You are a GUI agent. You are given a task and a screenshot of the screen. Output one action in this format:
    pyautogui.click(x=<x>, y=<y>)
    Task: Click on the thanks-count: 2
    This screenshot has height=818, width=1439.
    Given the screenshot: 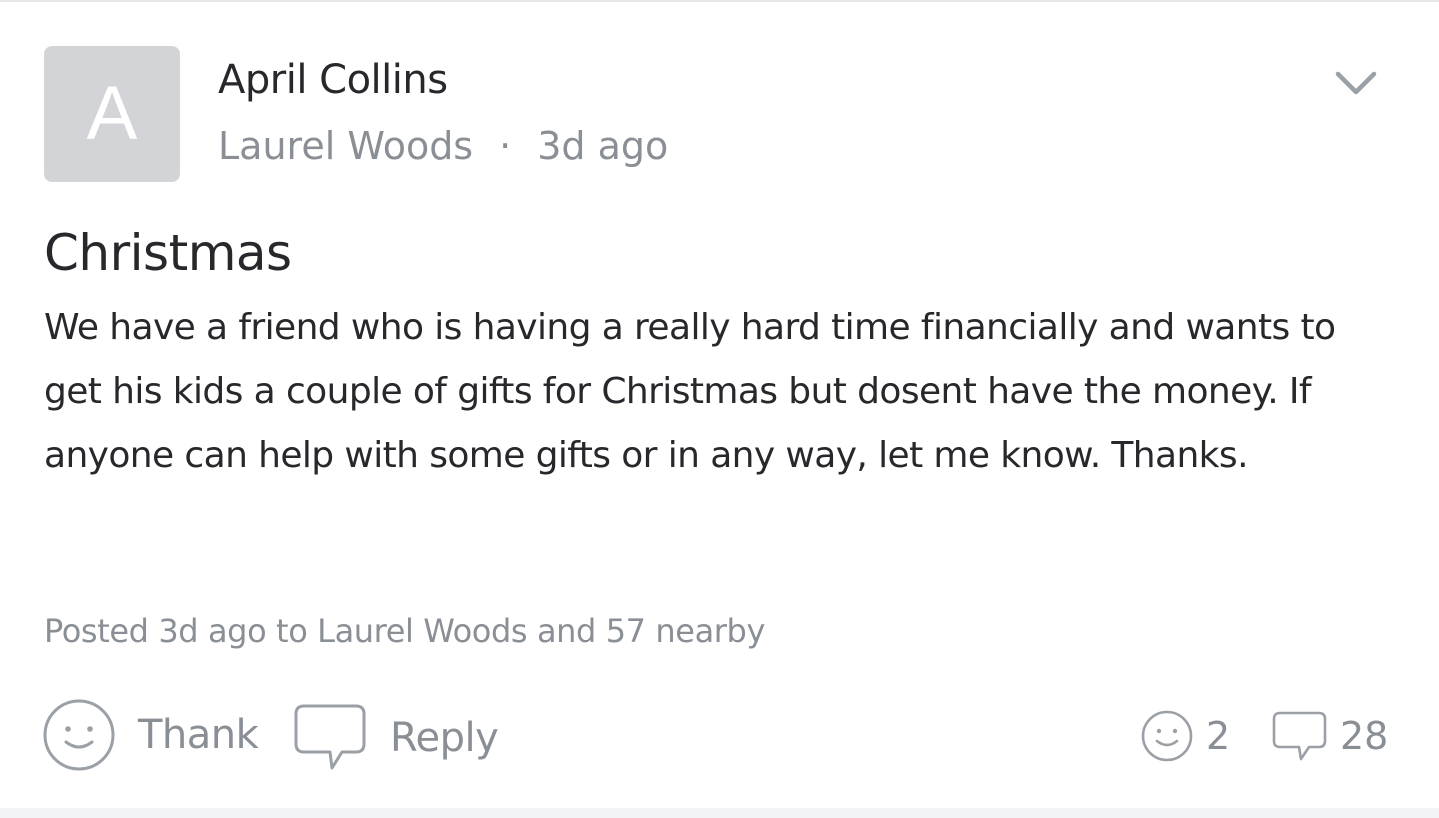 What is the action you would take?
    pyautogui.click(x=1185, y=736)
    